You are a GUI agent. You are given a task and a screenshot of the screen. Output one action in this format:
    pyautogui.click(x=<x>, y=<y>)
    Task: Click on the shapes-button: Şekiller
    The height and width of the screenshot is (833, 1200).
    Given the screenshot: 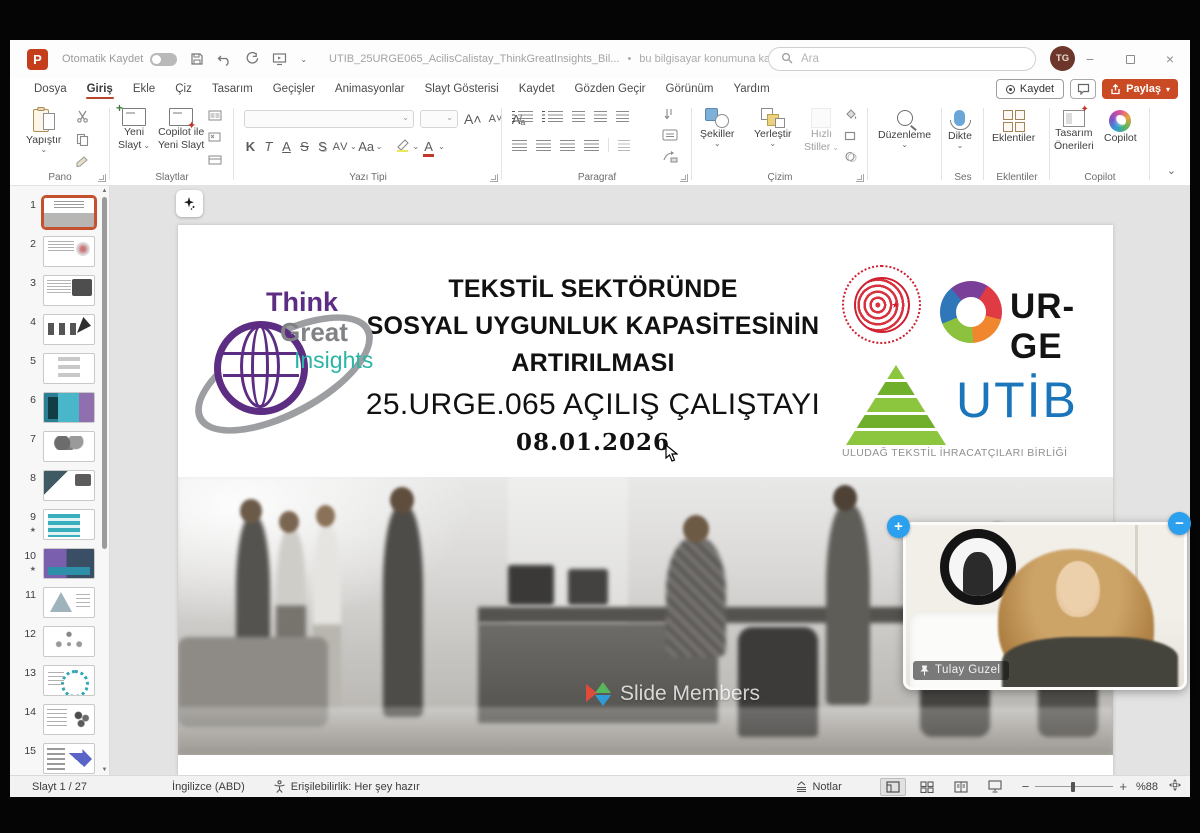 What is the action you would take?
    pyautogui.click(x=717, y=127)
    